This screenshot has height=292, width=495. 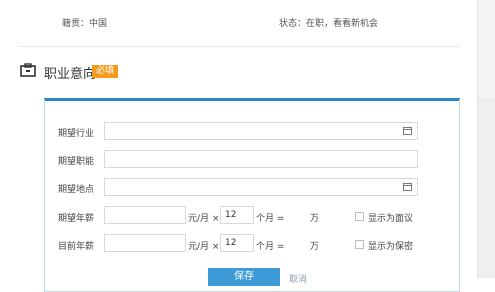 What do you see at coordinates (70, 74) in the screenshot?
I see `section-title: 职业意向` at bounding box center [70, 74].